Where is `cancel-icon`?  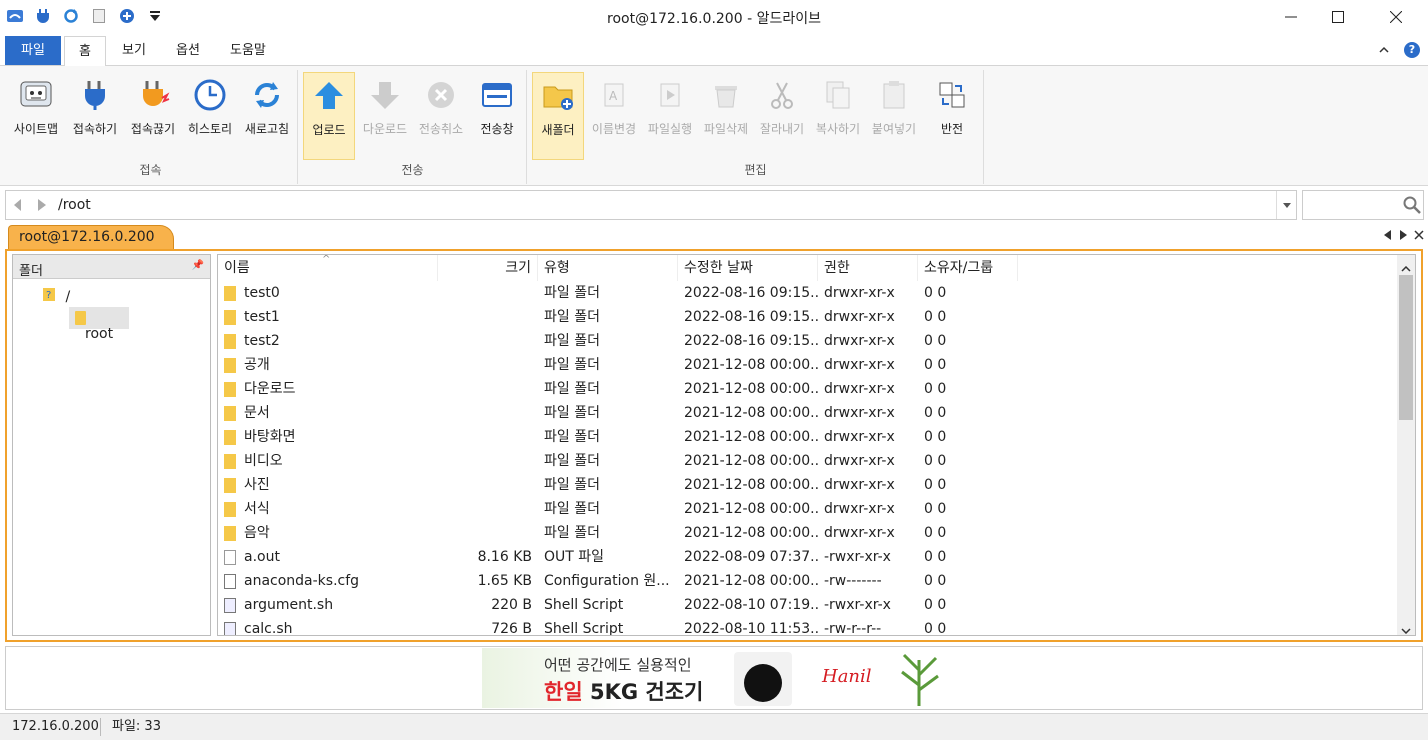
cancel-icon is located at coordinates (441, 95).